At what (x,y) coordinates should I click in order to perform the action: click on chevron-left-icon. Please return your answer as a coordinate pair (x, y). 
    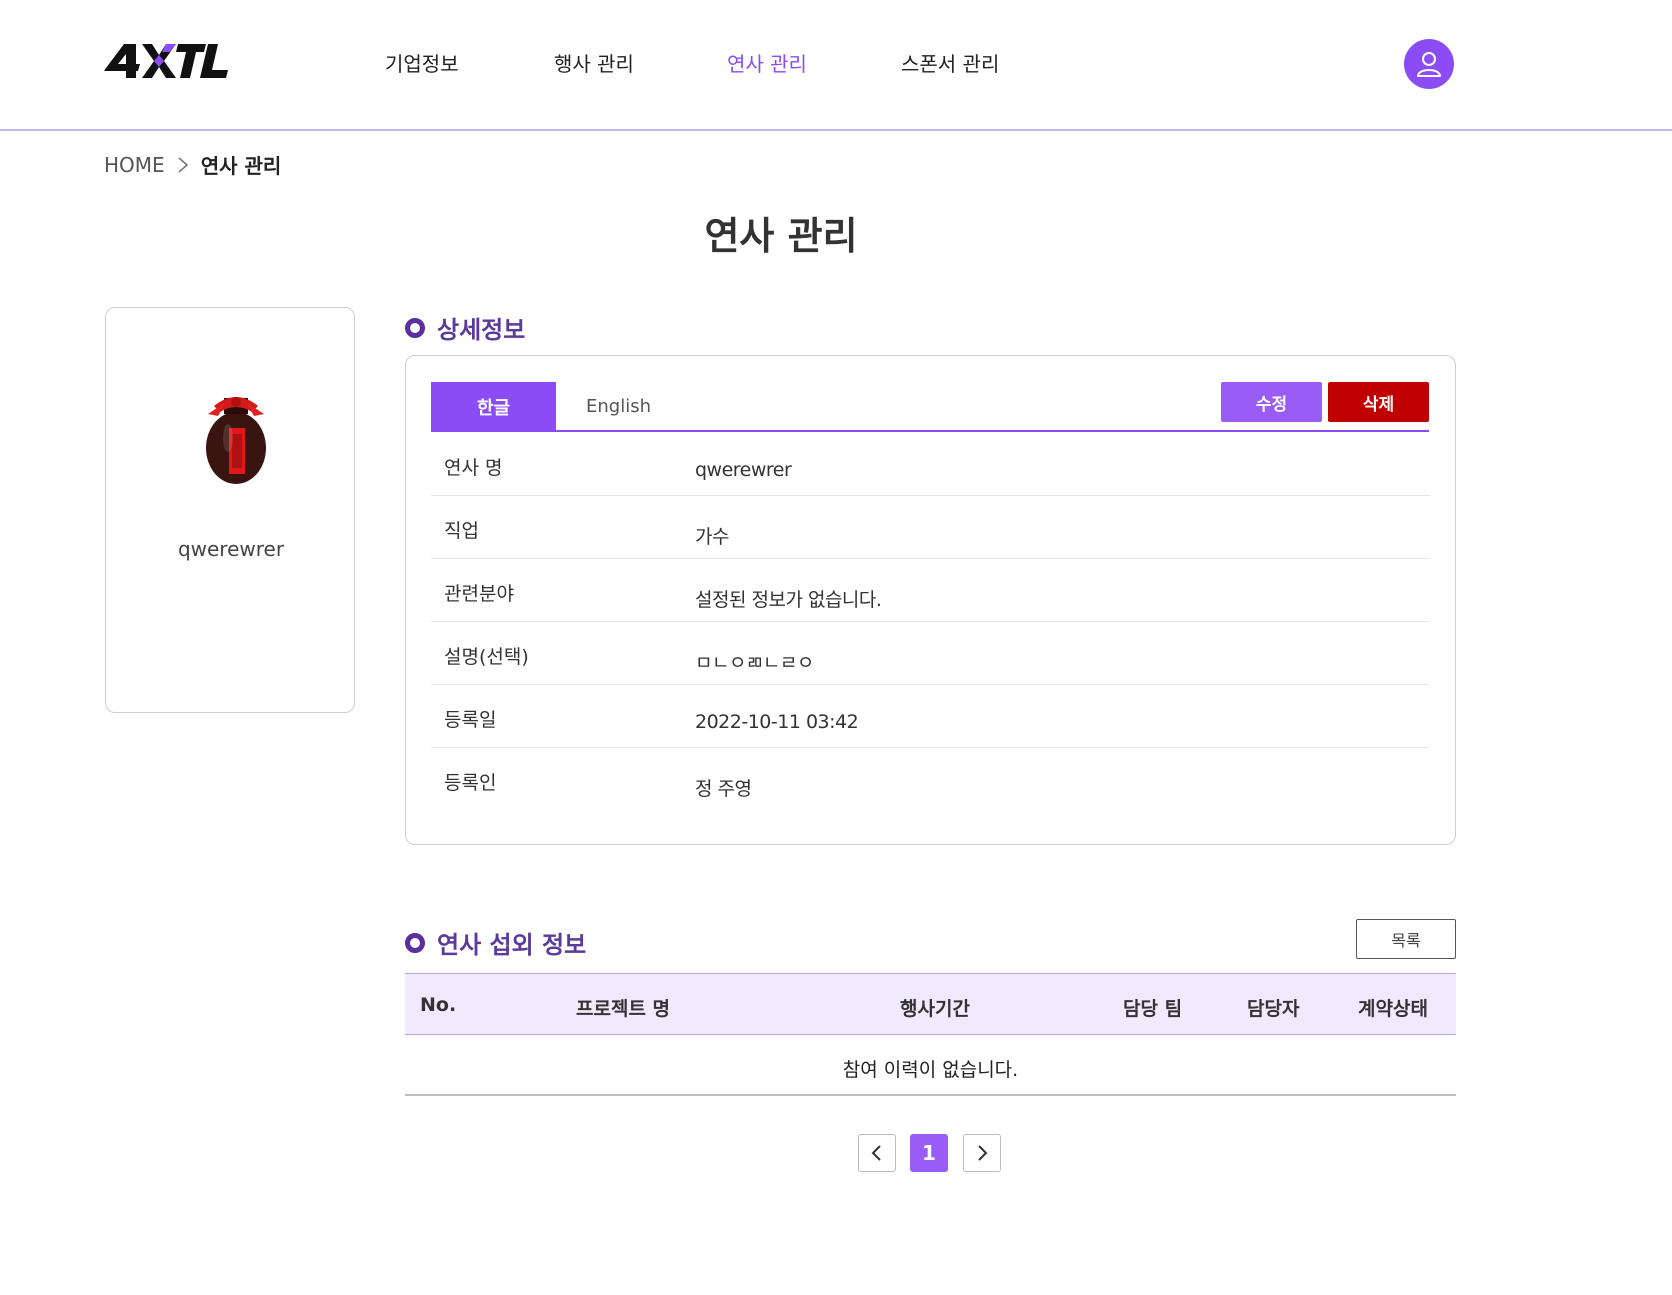
    Looking at the image, I should click on (876, 1153).